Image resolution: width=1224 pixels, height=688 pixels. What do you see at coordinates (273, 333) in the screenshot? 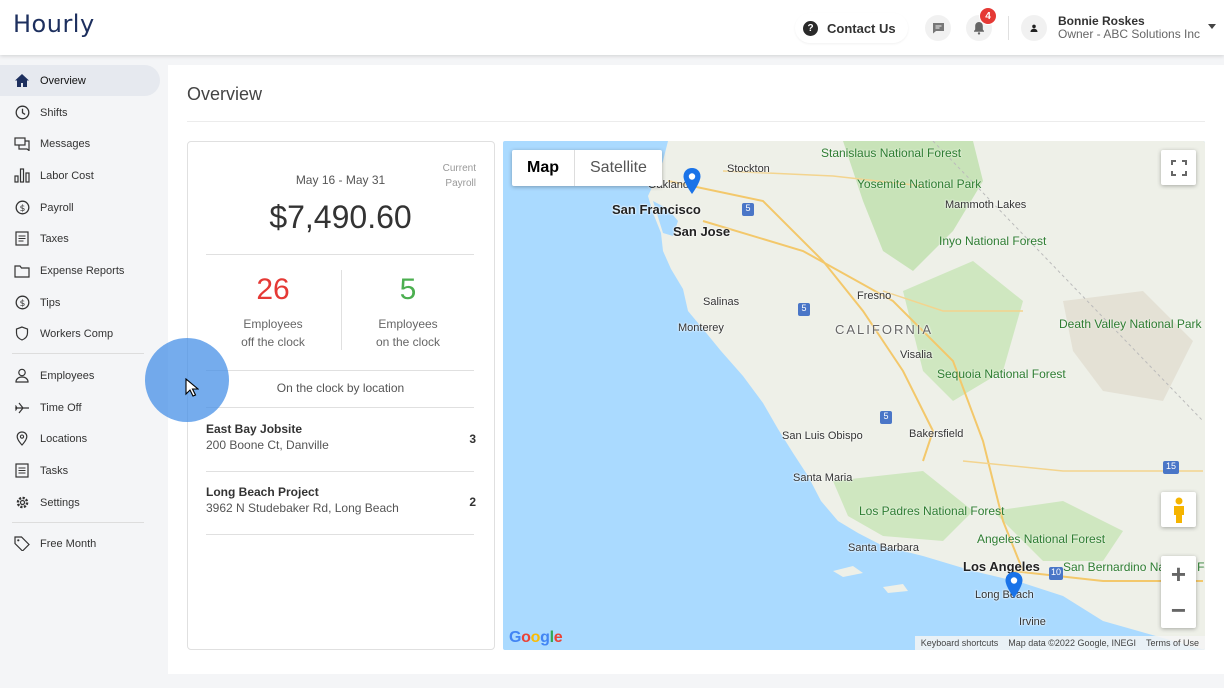
I see `off-clock-label: Employees off the clock` at bounding box center [273, 333].